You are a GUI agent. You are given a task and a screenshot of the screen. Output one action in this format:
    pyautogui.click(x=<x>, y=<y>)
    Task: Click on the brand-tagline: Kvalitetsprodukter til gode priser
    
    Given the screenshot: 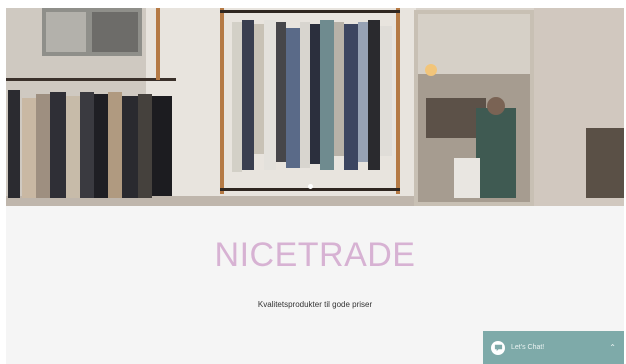 What is the action you would take?
    pyautogui.click(x=315, y=304)
    